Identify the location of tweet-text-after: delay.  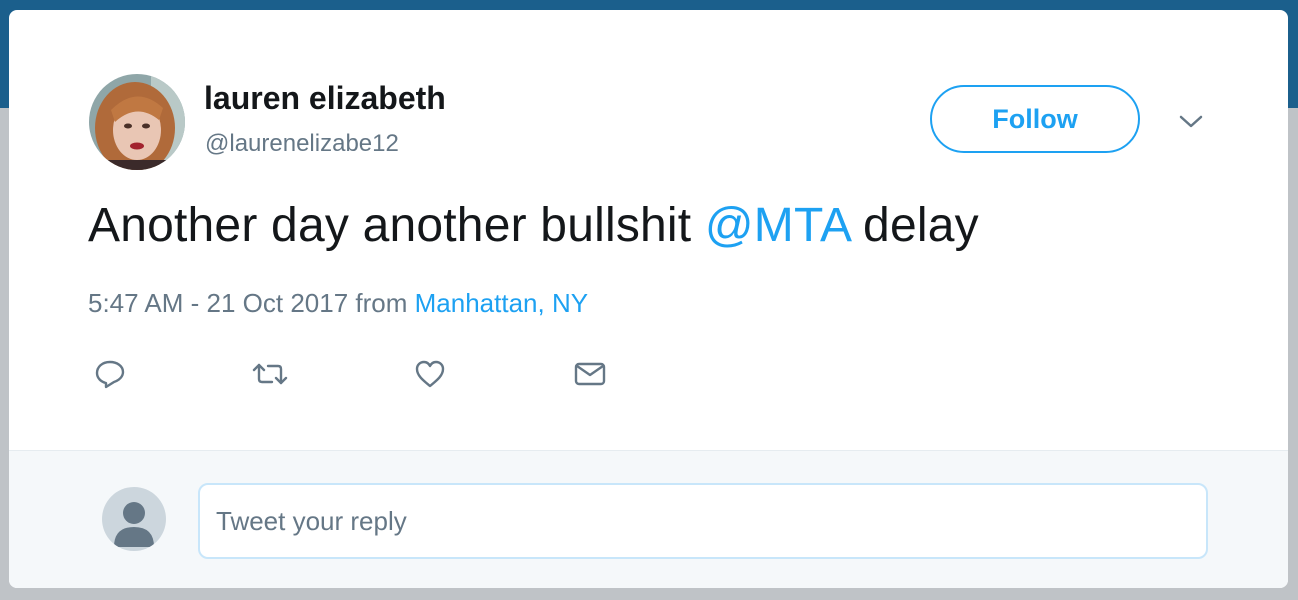
(914, 225).